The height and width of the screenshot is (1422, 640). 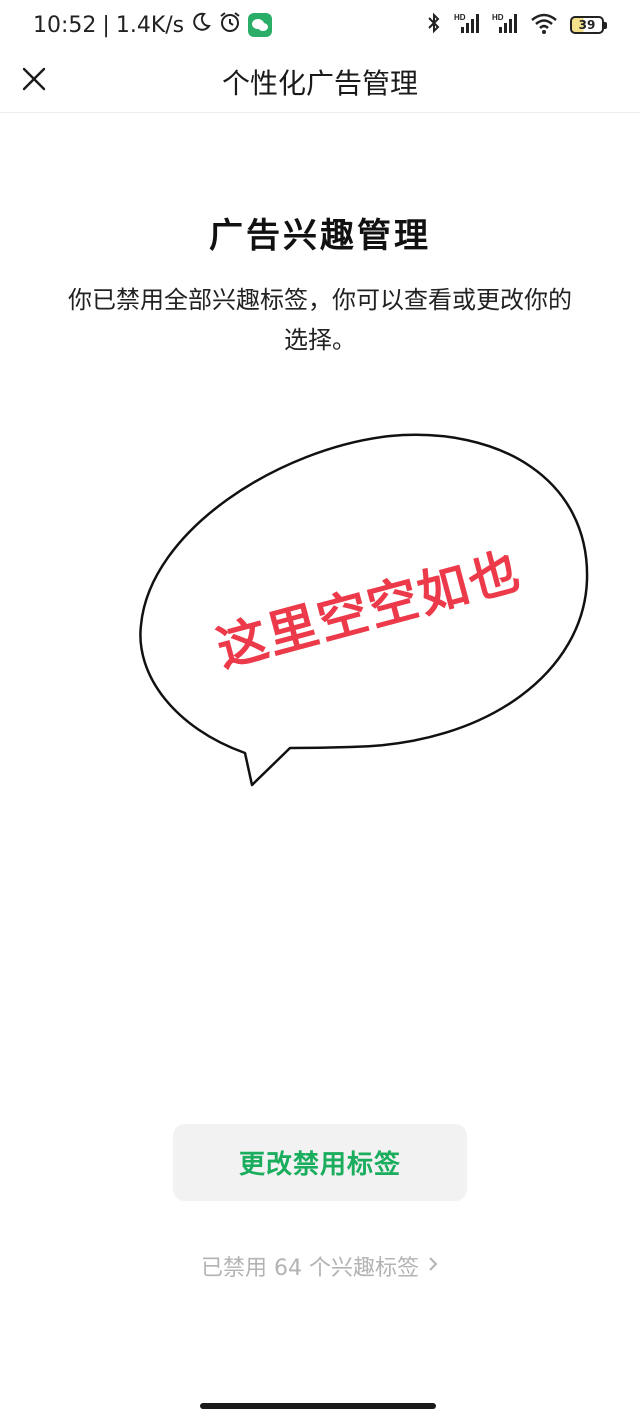 I want to click on alarm-icon, so click(x=230, y=25).